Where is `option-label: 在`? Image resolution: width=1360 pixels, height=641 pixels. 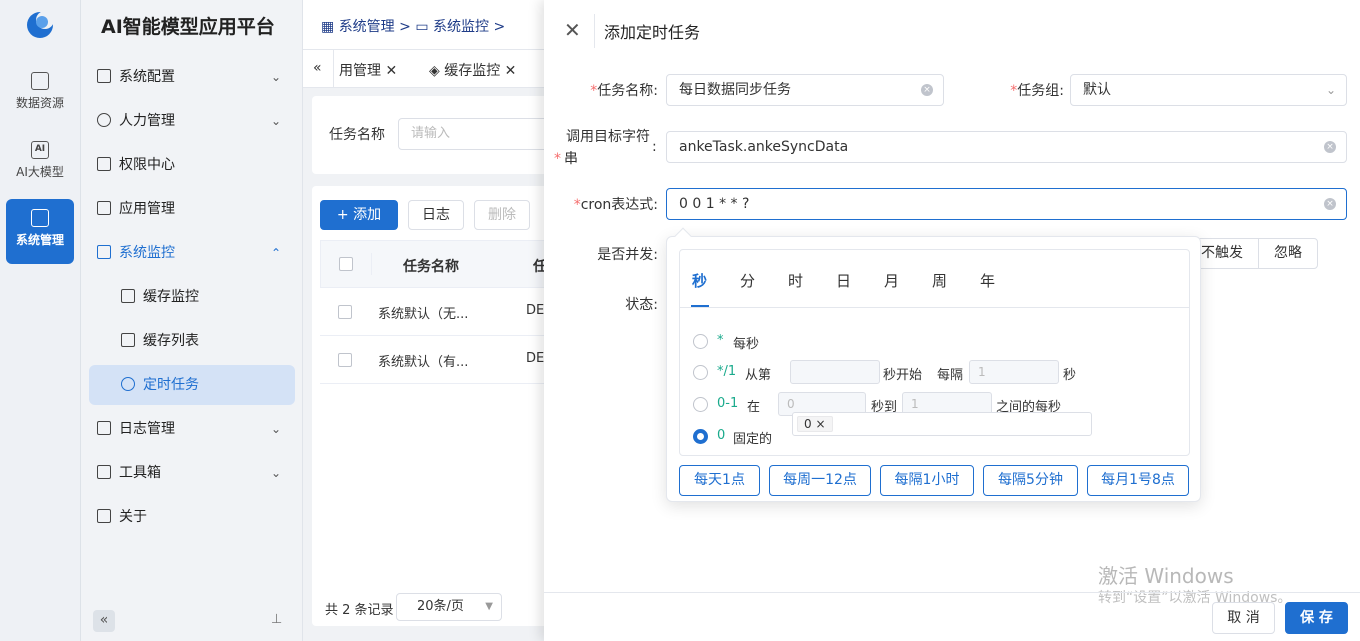
option-label: 在 is located at coordinates (754, 407).